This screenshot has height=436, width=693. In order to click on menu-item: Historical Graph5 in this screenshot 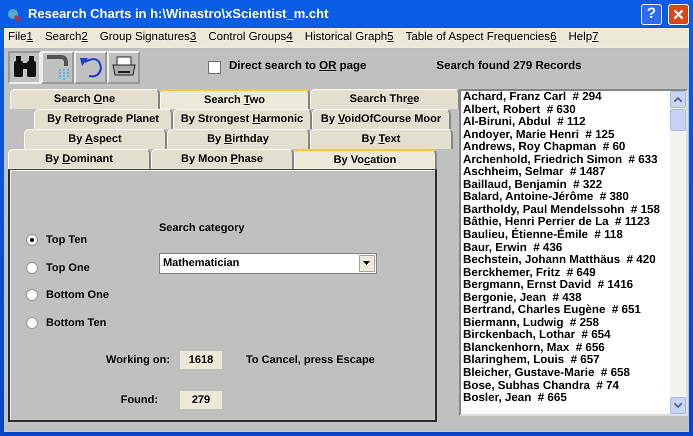, I will do `click(349, 38)`.